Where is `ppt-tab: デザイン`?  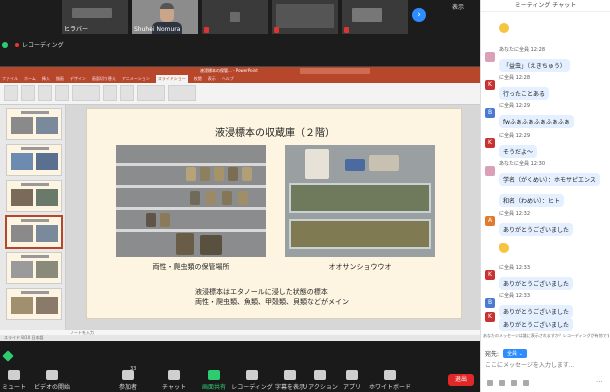
ppt-tab: デザイン is located at coordinates (78, 79).